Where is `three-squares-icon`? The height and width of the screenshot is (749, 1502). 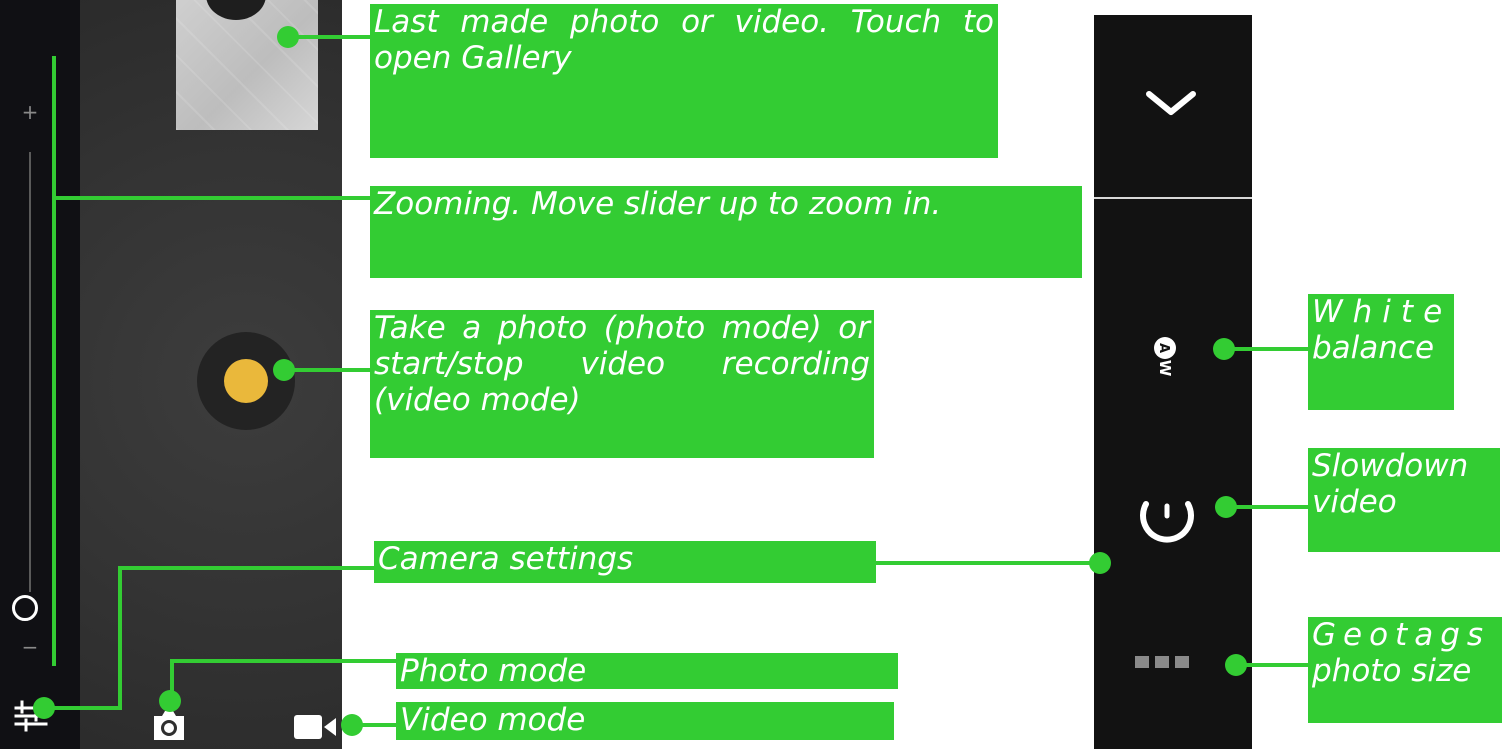
three-squares-icon is located at coordinates (1171, 663).